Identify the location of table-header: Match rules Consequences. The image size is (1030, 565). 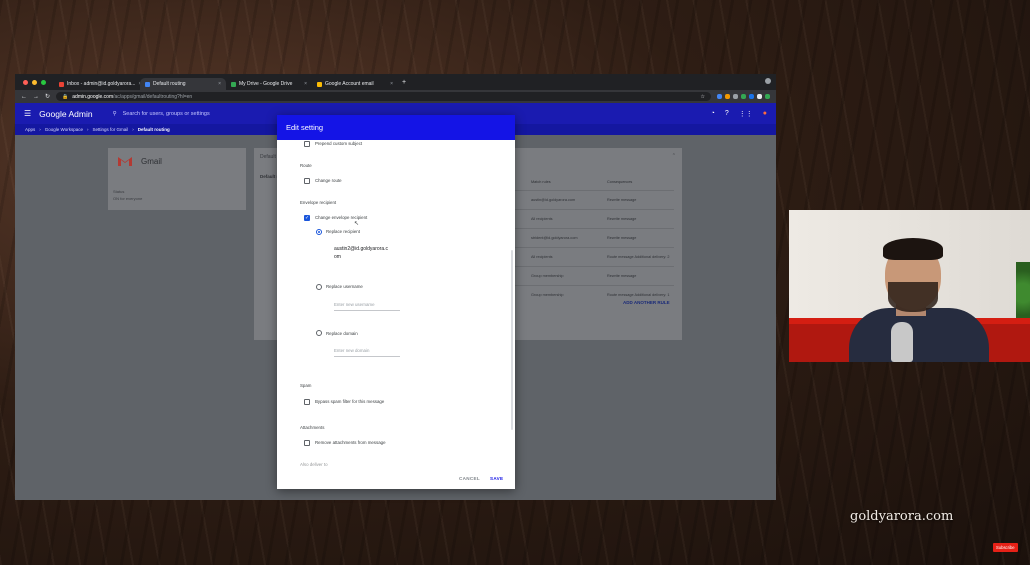
(591, 182).